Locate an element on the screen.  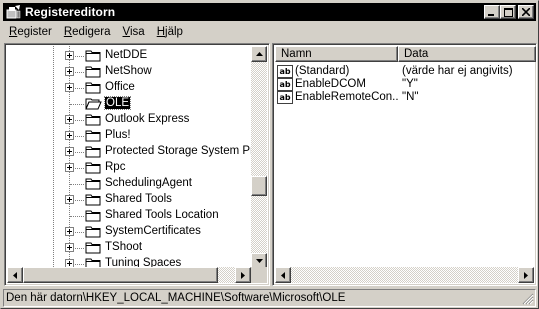
tree-node-label: SchedulingAgent is located at coordinates (148, 183).